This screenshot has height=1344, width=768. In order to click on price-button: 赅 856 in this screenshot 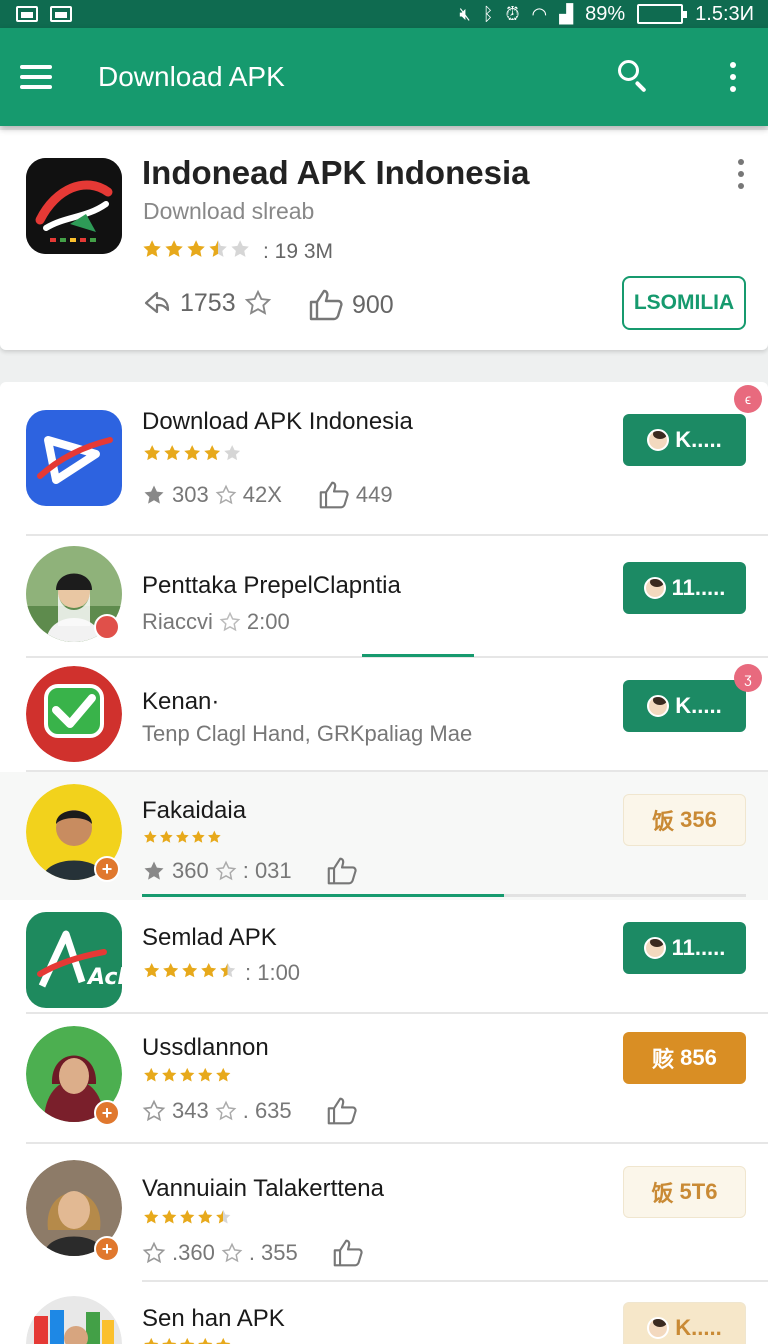, I will do `click(684, 1058)`.